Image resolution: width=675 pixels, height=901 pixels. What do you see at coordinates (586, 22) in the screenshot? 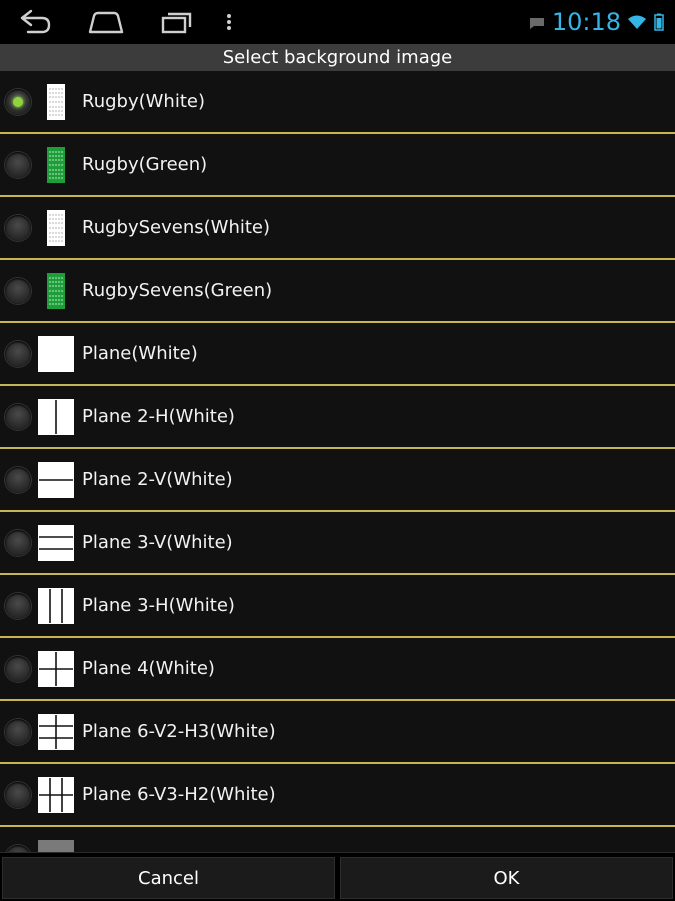
I see `clock: 10:18` at bounding box center [586, 22].